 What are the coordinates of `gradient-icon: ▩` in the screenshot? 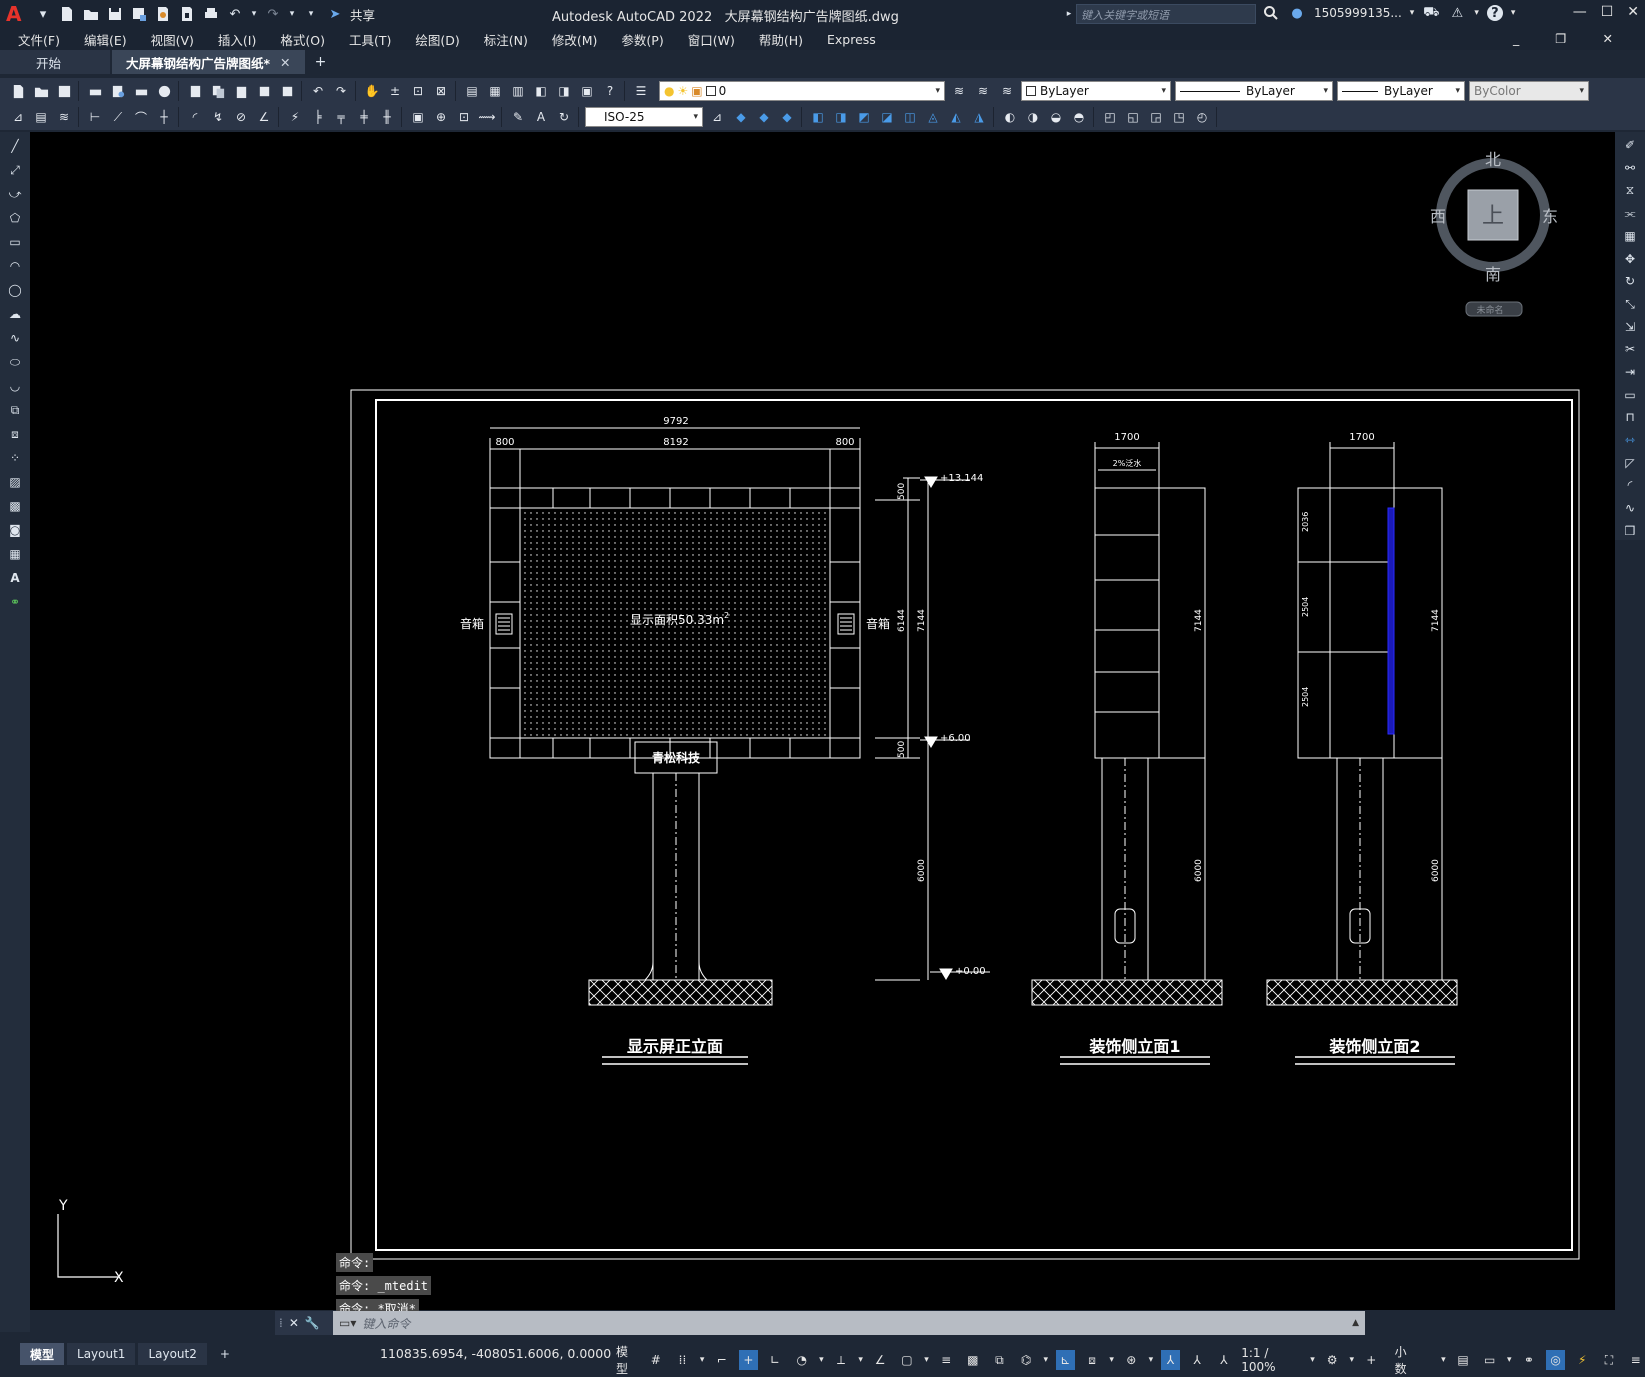 It's located at (15, 506).